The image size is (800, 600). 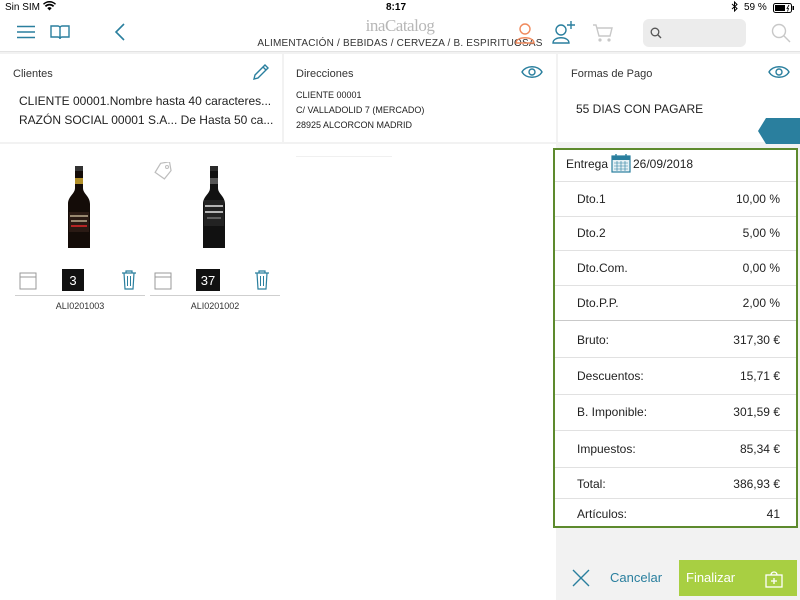 What do you see at coordinates (208, 280) in the screenshot?
I see `quantity-field: 37` at bounding box center [208, 280].